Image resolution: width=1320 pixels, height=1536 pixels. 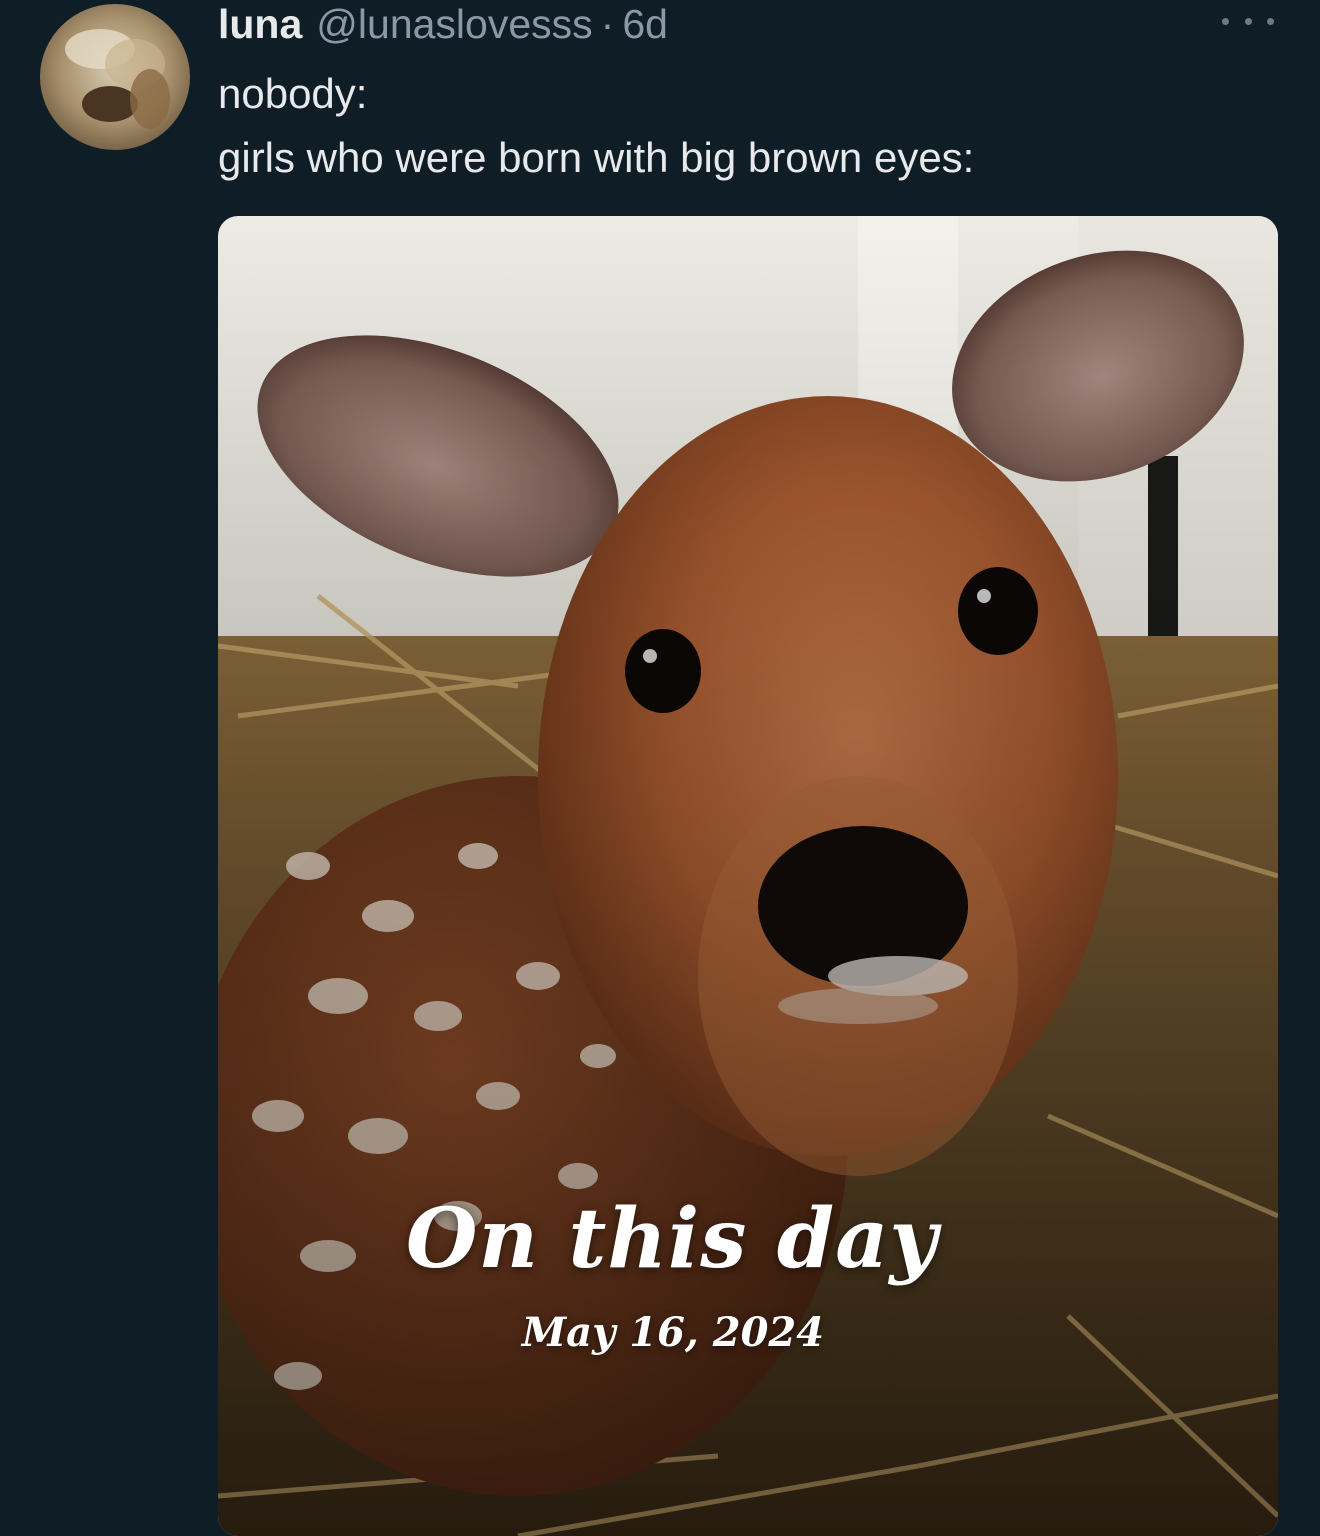 I want to click on more-horizontal-icon, so click(x=1248, y=21).